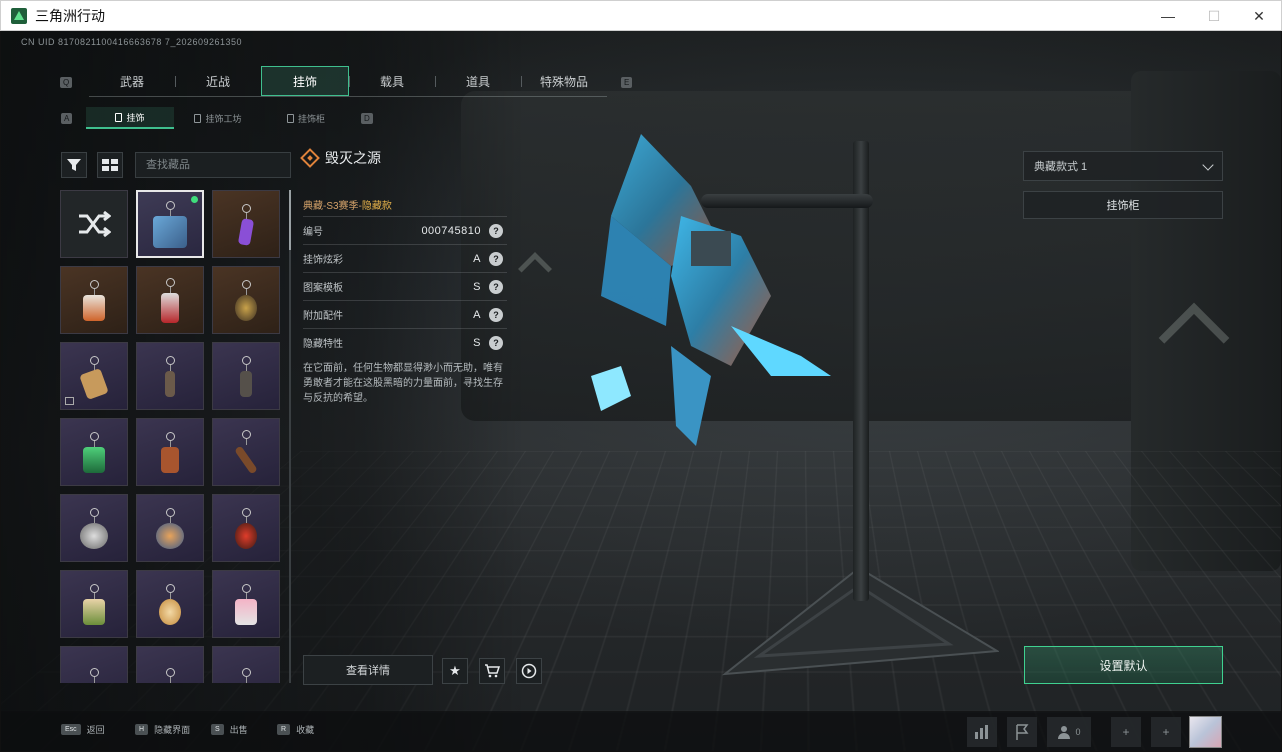 The image size is (1282, 752). What do you see at coordinates (492, 671) in the screenshot?
I see `shop-button` at bounding box center [492, 671].